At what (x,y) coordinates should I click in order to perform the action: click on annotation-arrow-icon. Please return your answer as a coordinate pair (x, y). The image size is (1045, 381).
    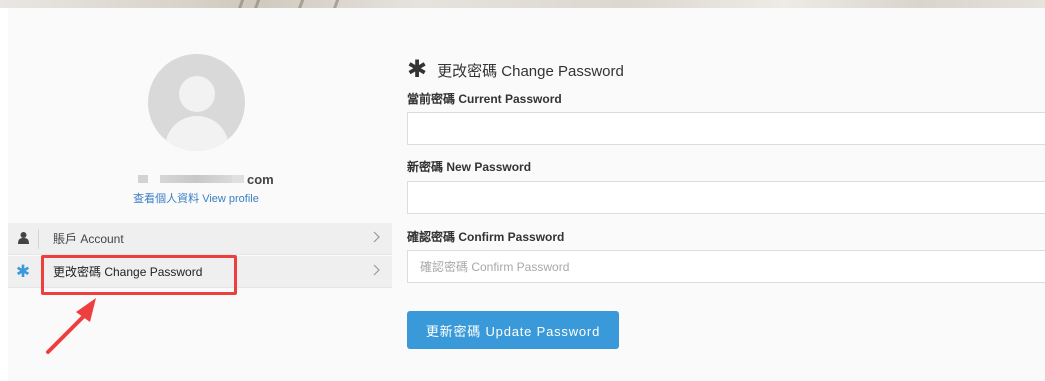
    Looking at the image, I should click on (71, 326).